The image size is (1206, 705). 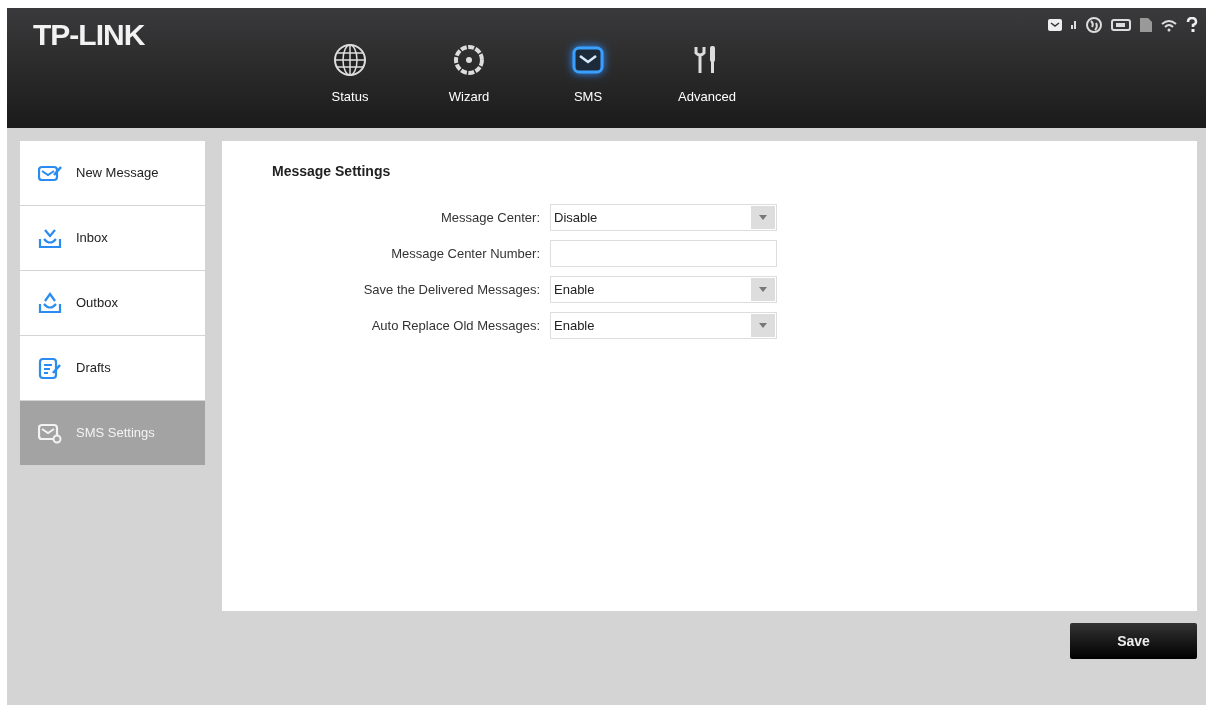 What do you see at coordinates (455, 325) in the screenshot?
I see `field-label: Auto Replace Old Messages:` at bounding box center [455, 325].